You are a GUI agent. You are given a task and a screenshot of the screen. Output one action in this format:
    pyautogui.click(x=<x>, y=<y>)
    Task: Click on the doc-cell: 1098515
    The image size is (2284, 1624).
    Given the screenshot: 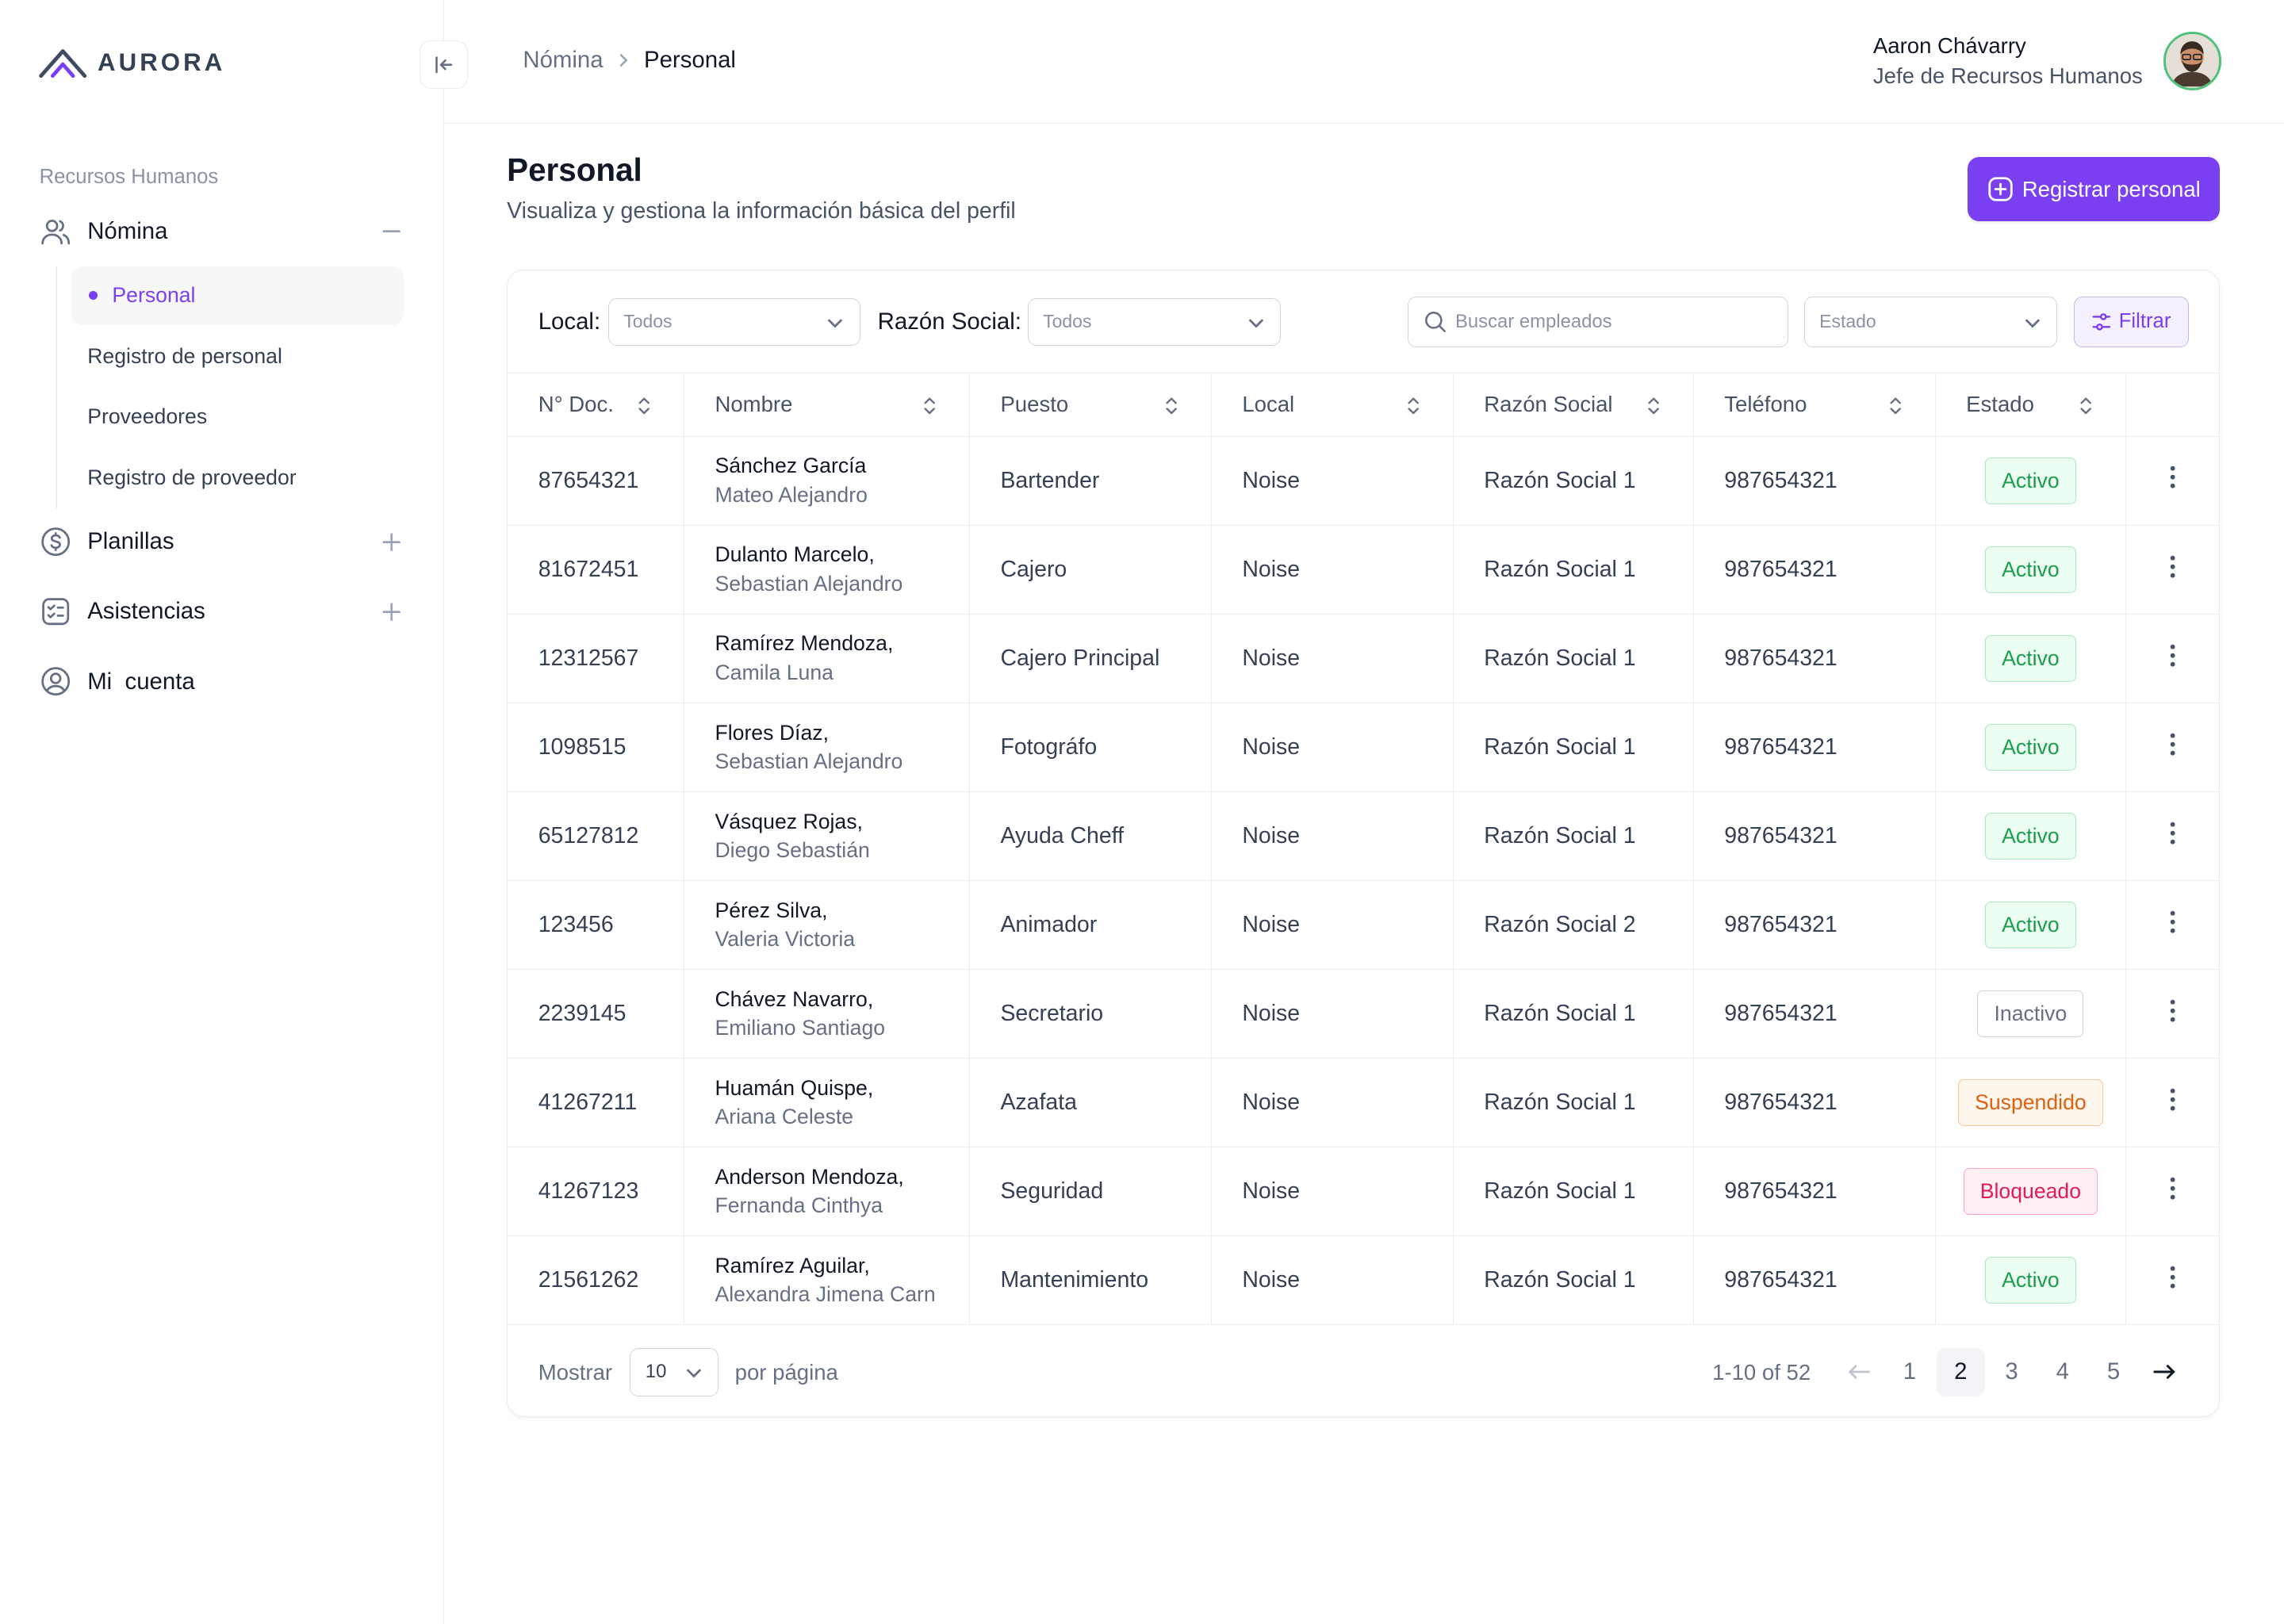 What is the action you would take?
    pyautogui.click(x=596, y=747)
    